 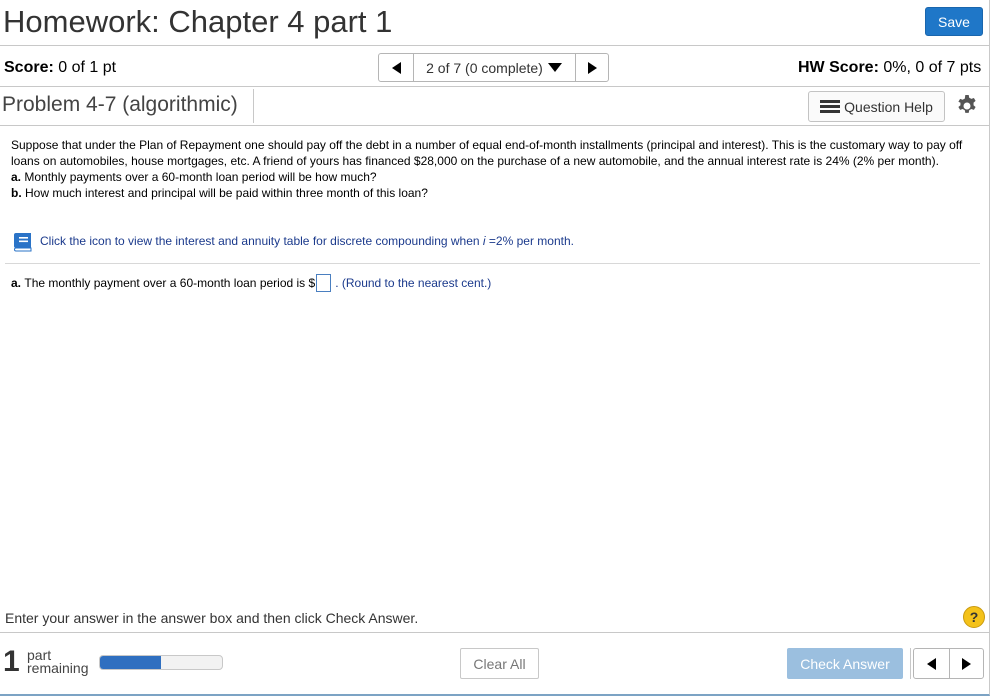 I want to click on gear-icon, so click(x=967, y=106).